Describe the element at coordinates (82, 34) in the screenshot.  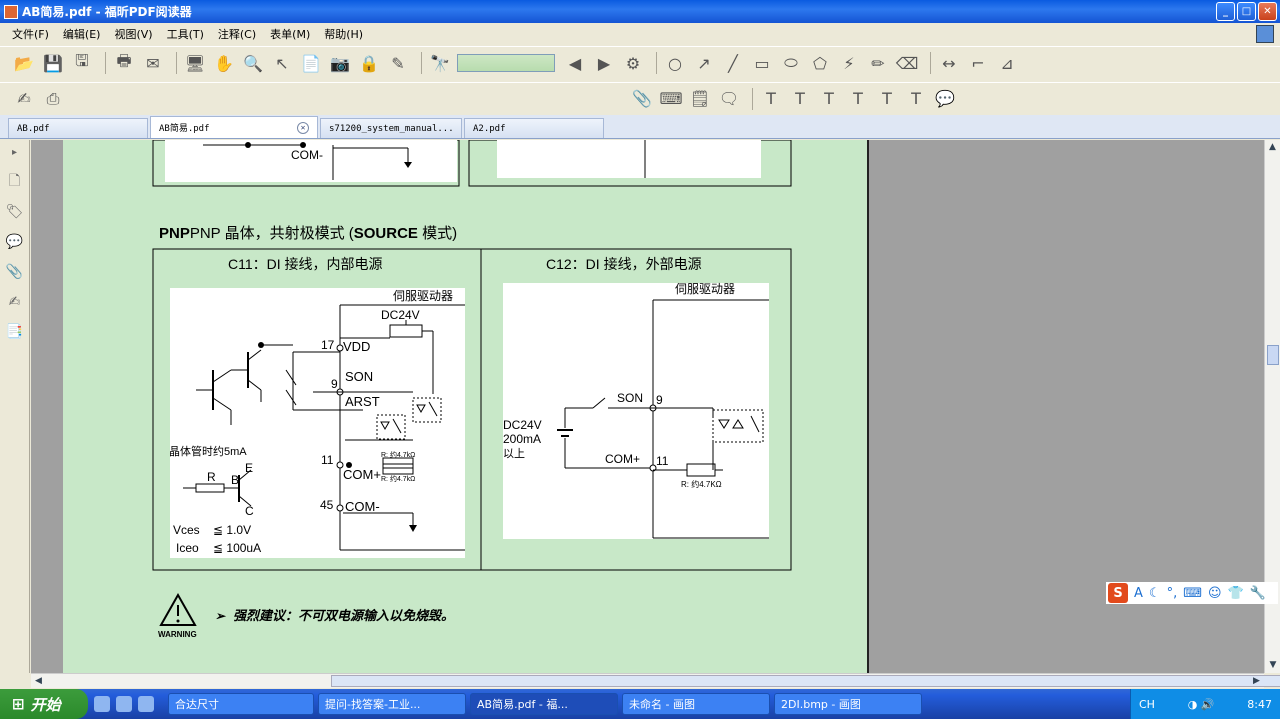
I see `menu-edit: 编辑(E)` at that location.